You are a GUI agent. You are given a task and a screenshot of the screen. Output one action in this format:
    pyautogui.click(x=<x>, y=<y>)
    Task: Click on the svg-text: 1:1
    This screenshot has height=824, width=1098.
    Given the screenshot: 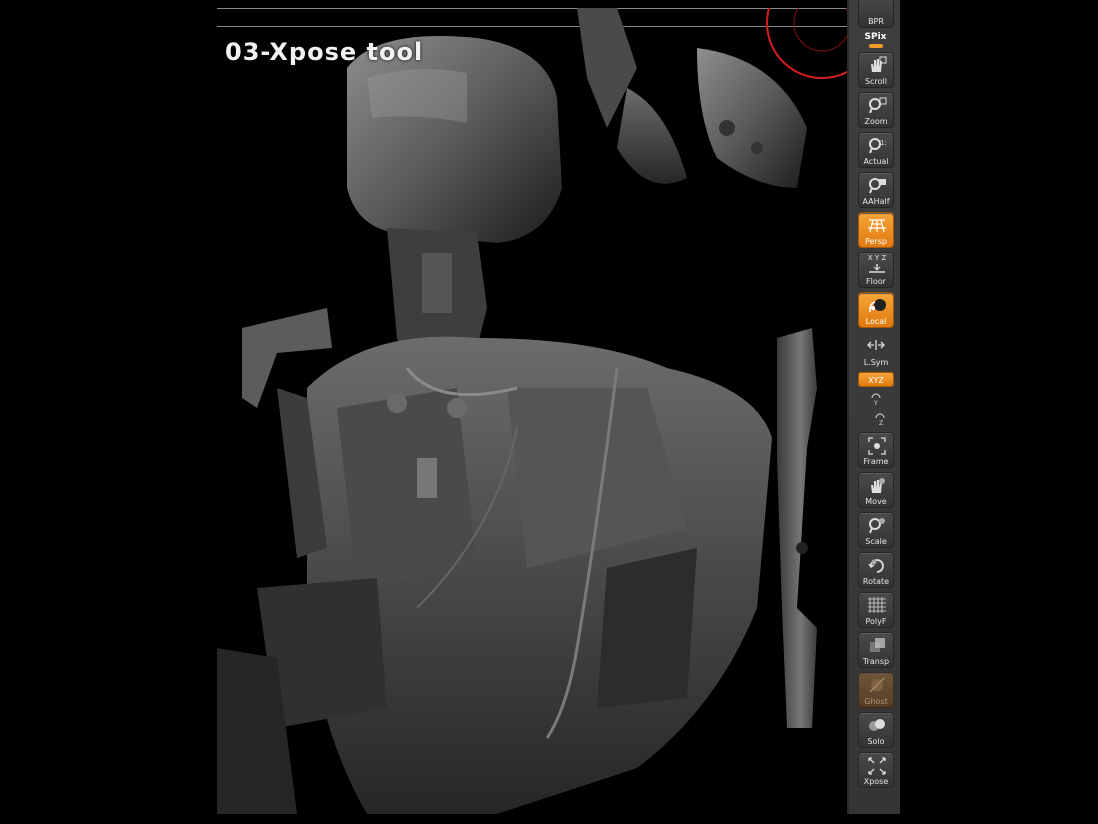 What is the action you would take?
    pyautogui.click(x=883, y=143)
    